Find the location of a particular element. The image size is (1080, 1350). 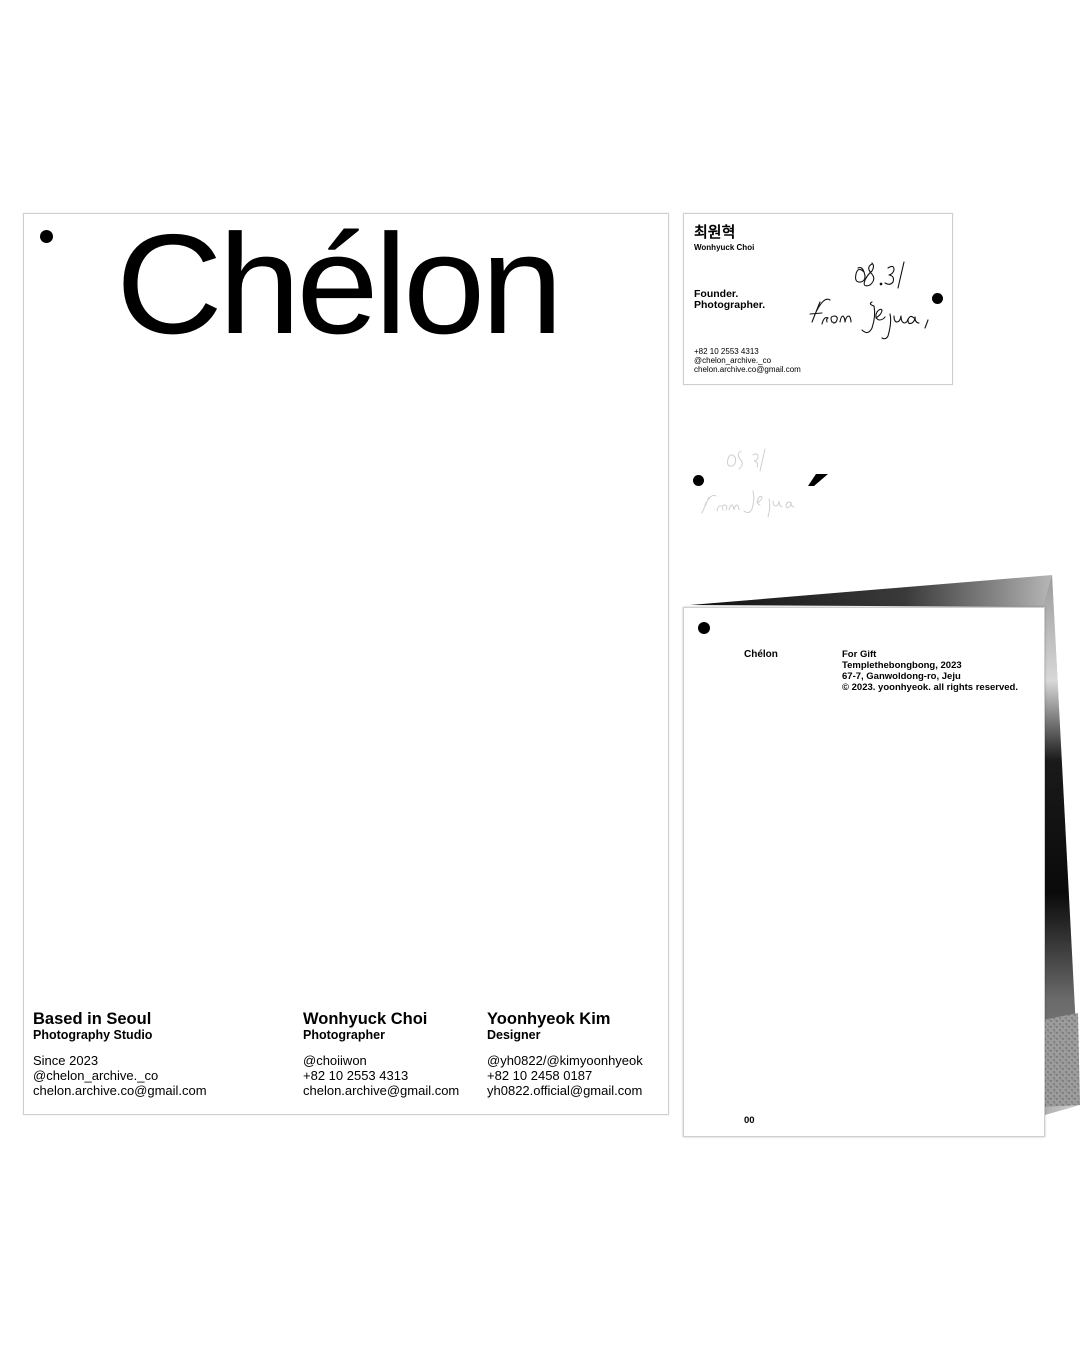

column-line: +82 10 2458 0187 is located at coordinates (540, 1075).